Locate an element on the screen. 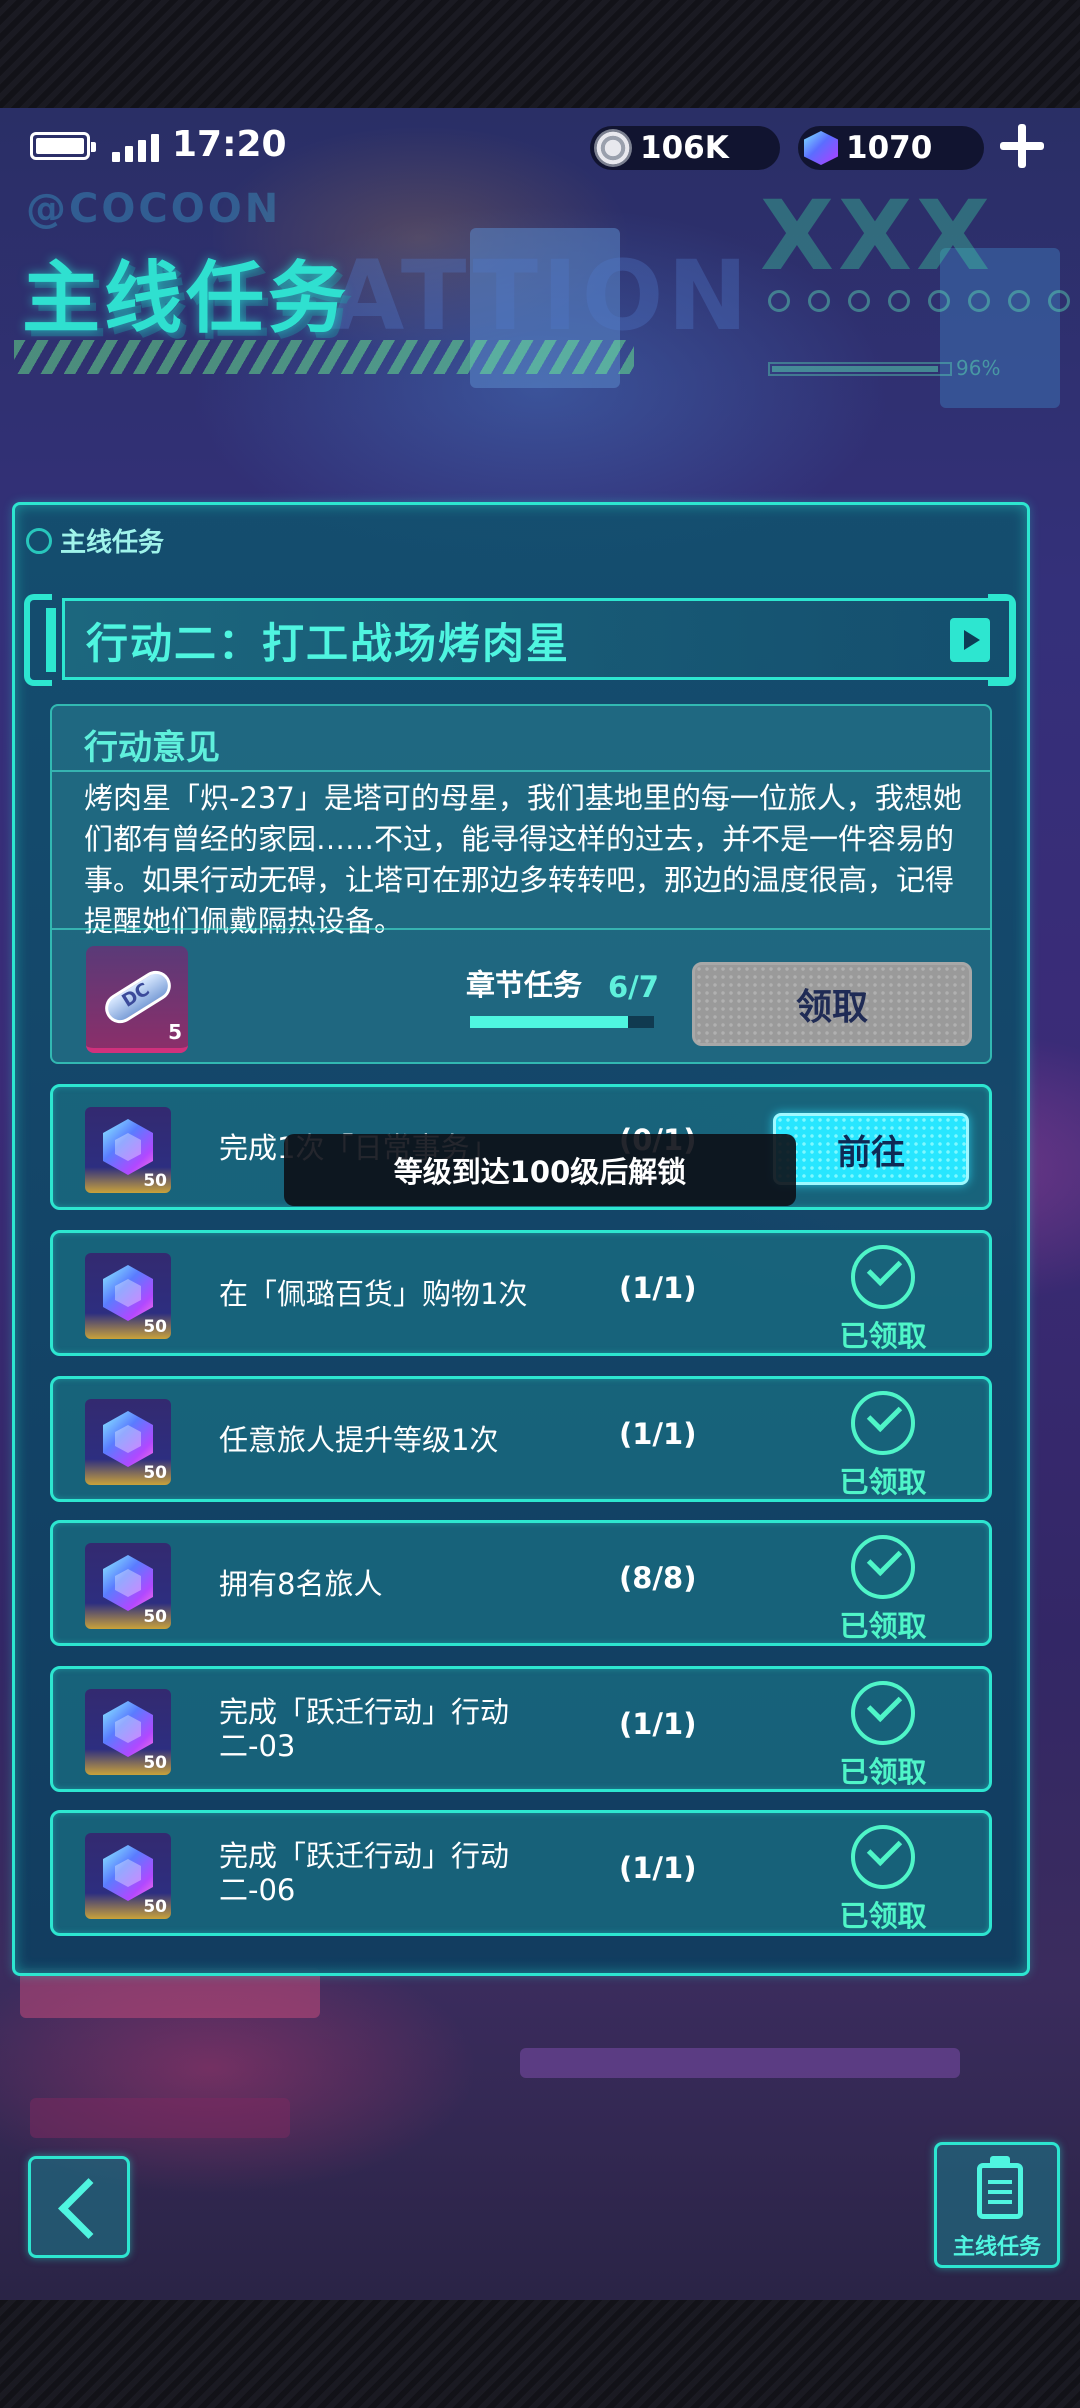 This screenshot has height=2408, width=1080. chapter-progress-bar is located at coordinates (562, 1022).